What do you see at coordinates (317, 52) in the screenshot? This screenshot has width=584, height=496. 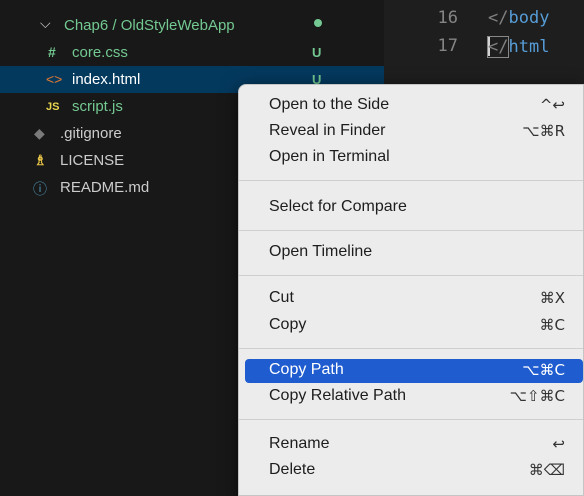 I see `untracked-badge: U` at bounding box center [317, 52].